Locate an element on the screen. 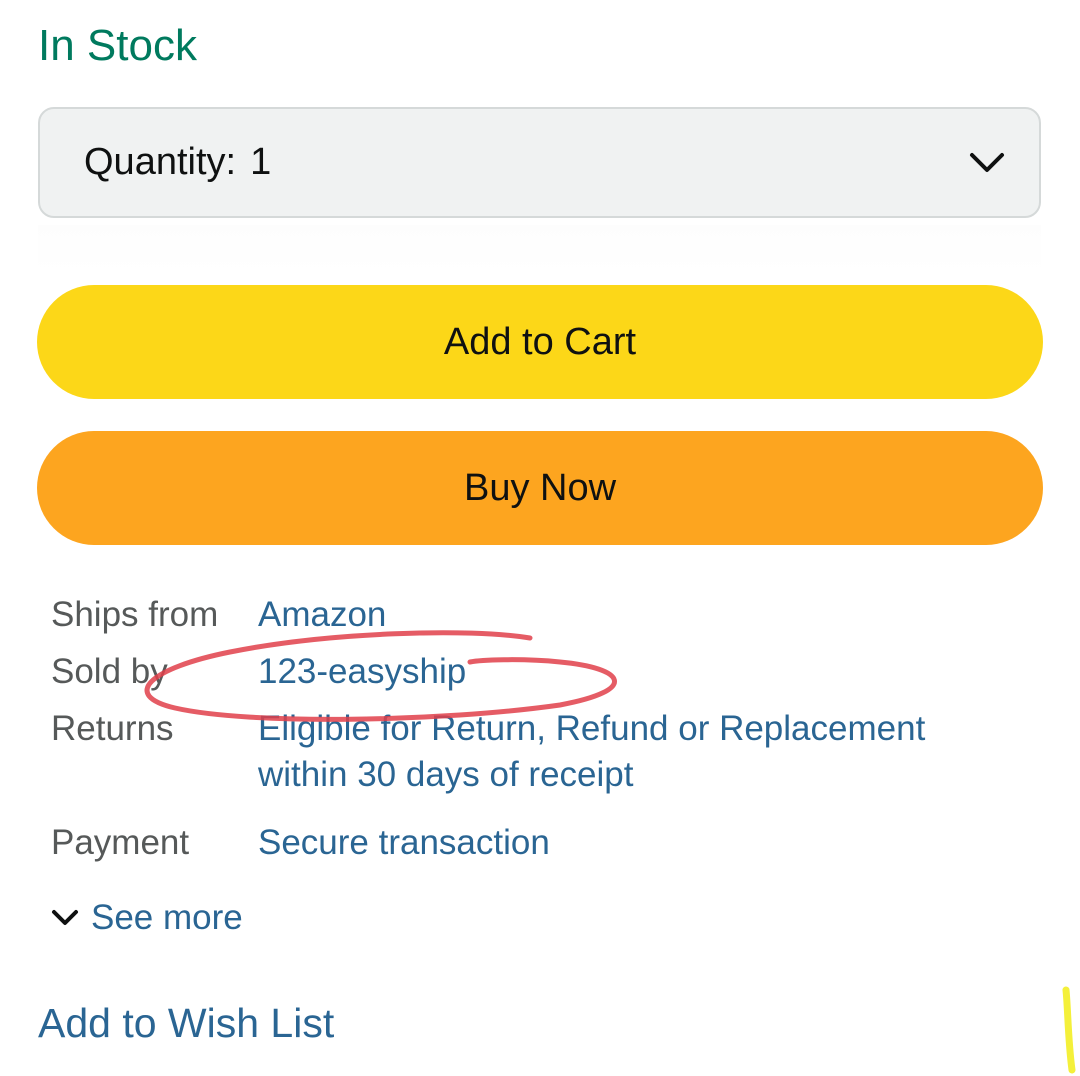 The image size is (1080, 1076). payment-link: Secure transaction is located at coordinates (404, 843).